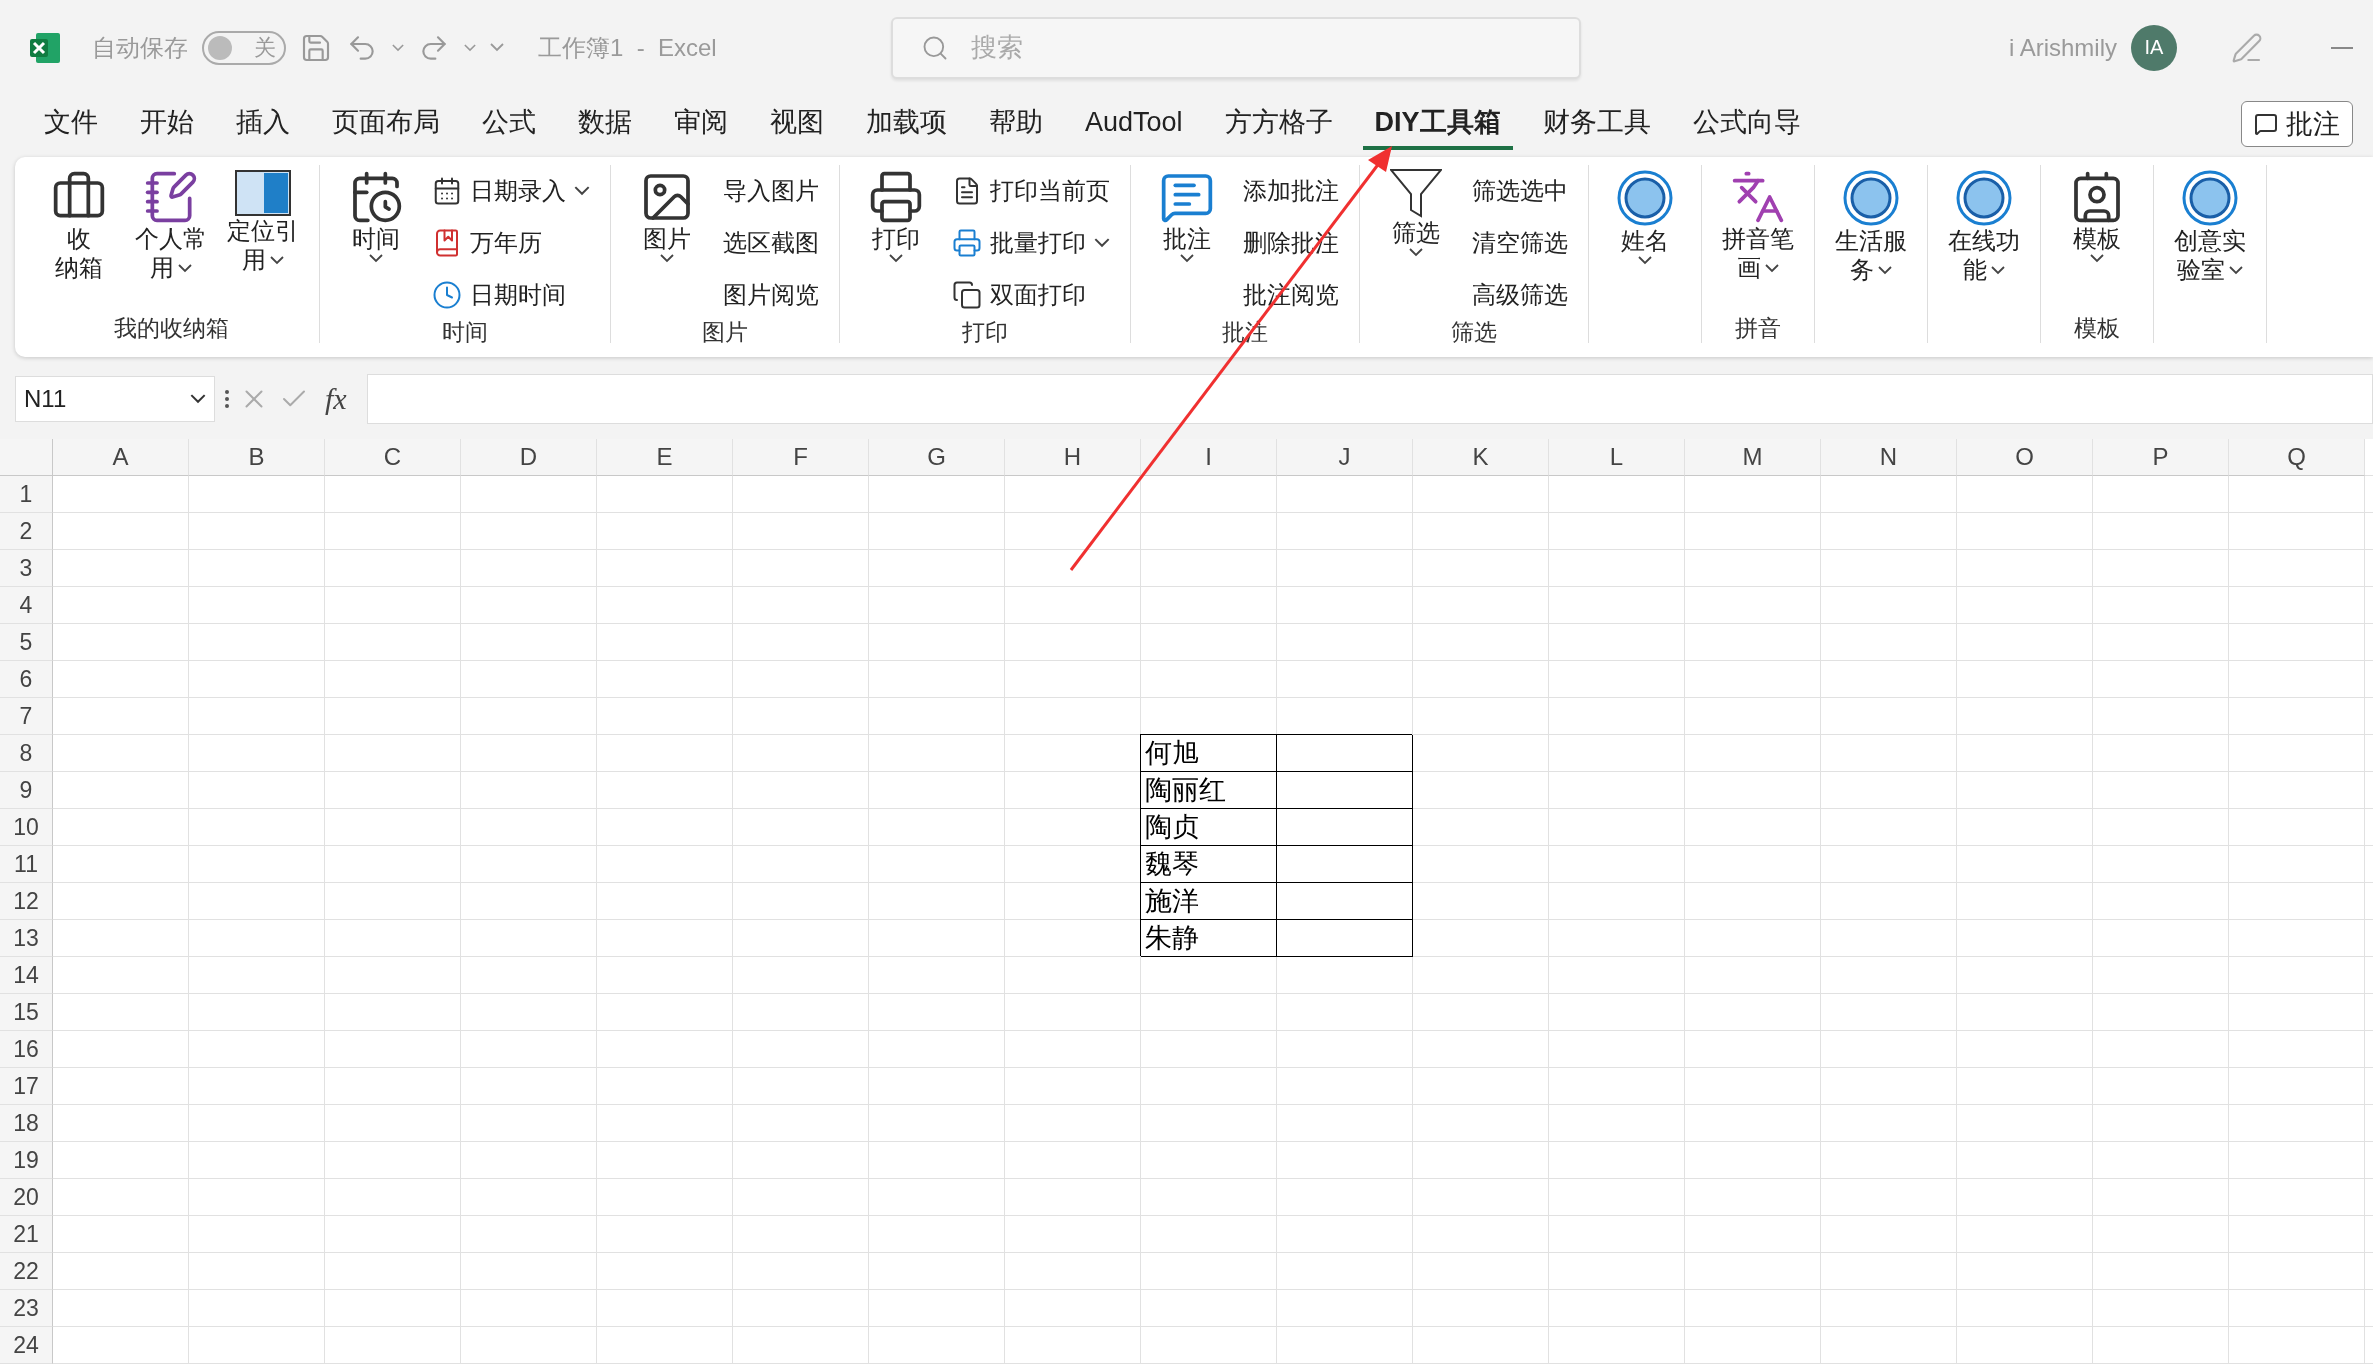 This screenshot has width=2373, height=1364. I want to click on ribbon-tab: 公式, so click(509, 124).